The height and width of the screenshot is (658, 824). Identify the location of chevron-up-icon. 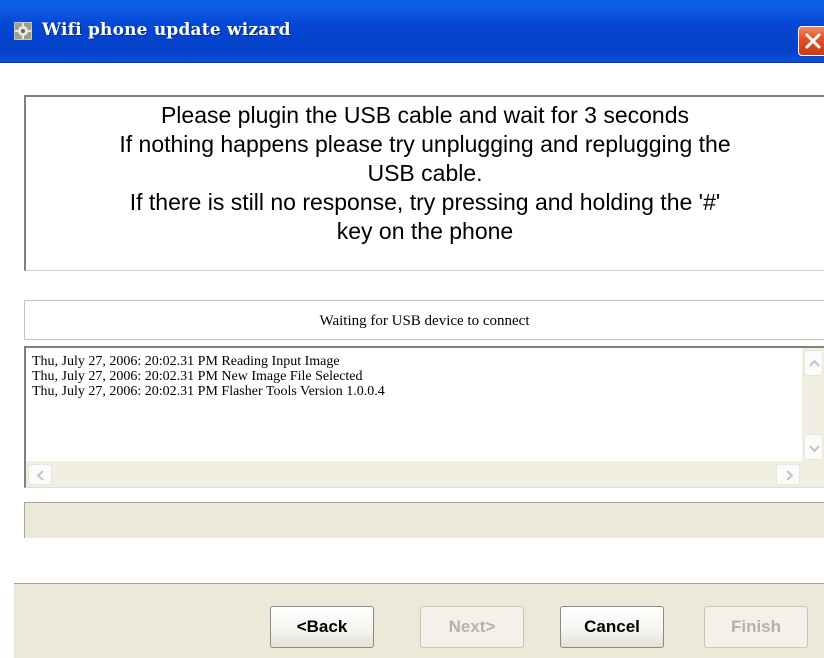
(814, 363).